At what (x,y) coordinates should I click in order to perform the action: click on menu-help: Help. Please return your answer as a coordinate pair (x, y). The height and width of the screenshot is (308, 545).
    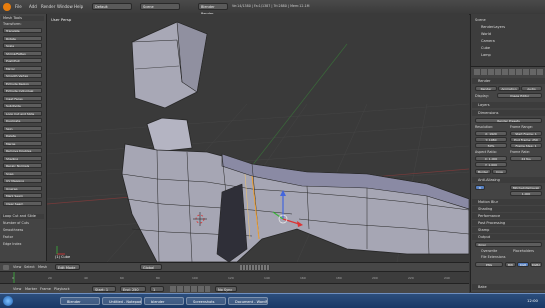
    Looking at the image, I should click on (78, 6).